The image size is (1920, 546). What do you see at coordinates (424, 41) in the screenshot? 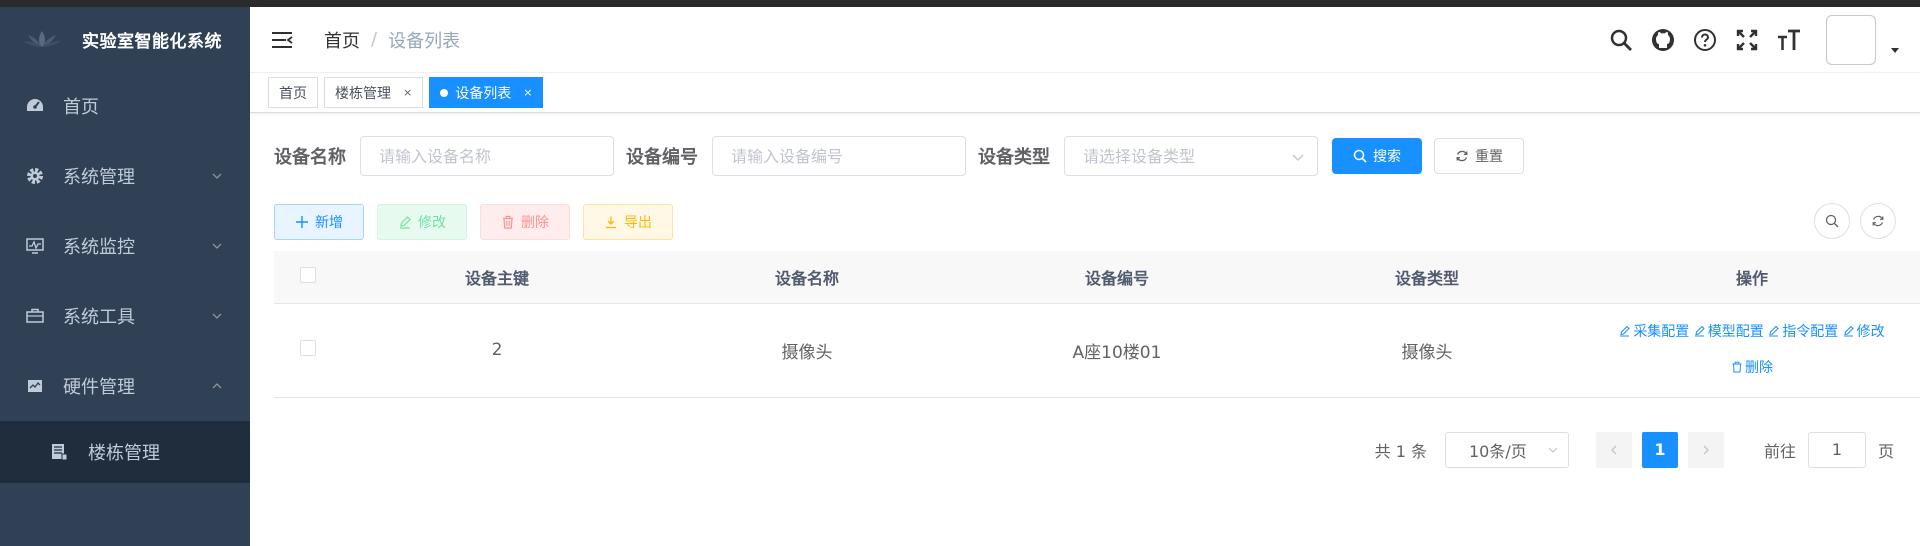
I see `breadcrumb-current: 设备列表` at bounding box center [424, 41].